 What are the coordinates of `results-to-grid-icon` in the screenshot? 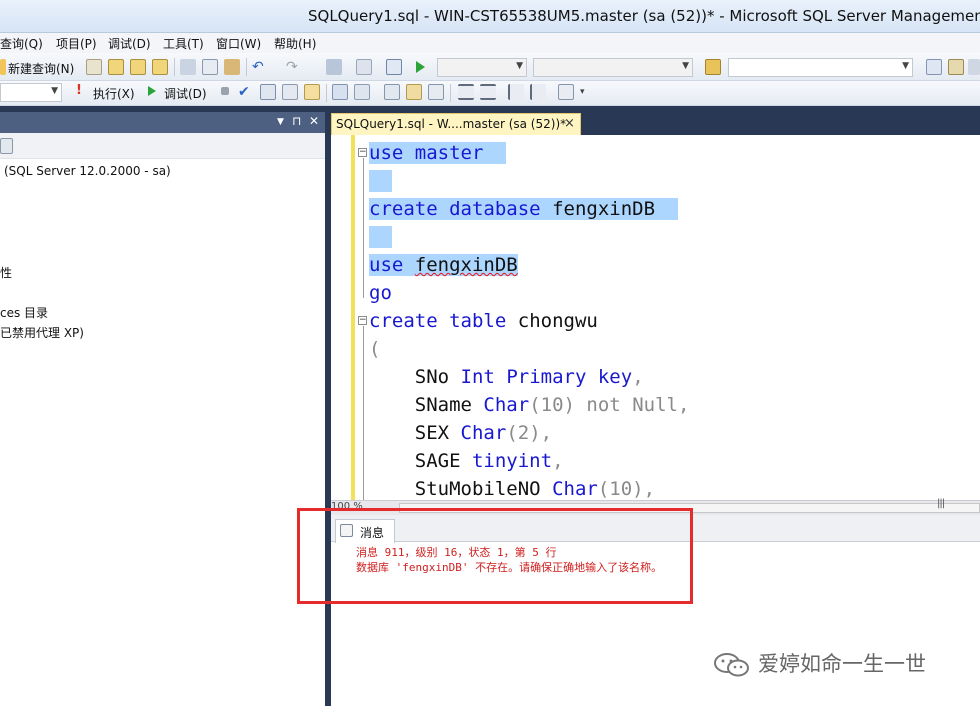 It's located at (414, 92).